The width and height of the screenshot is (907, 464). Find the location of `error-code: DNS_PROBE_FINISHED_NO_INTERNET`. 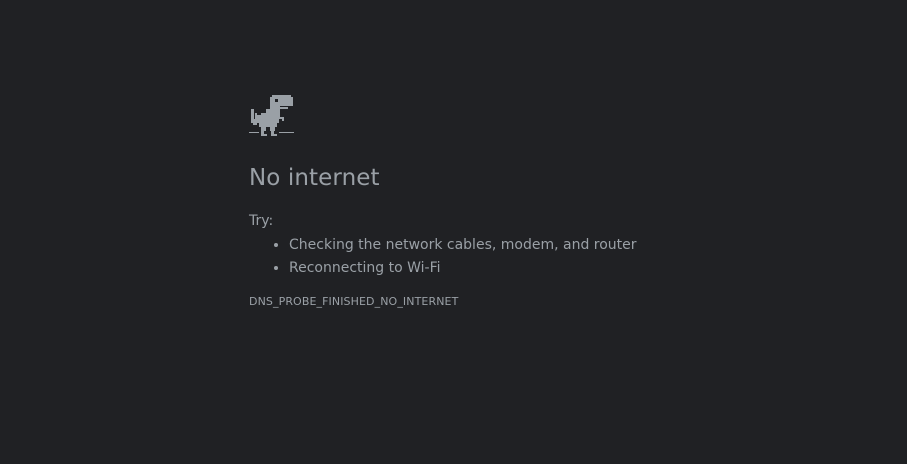

error-code: DNS_PROBE_FINISHED_NO_INTERNET is located at coordinates (354, 301).